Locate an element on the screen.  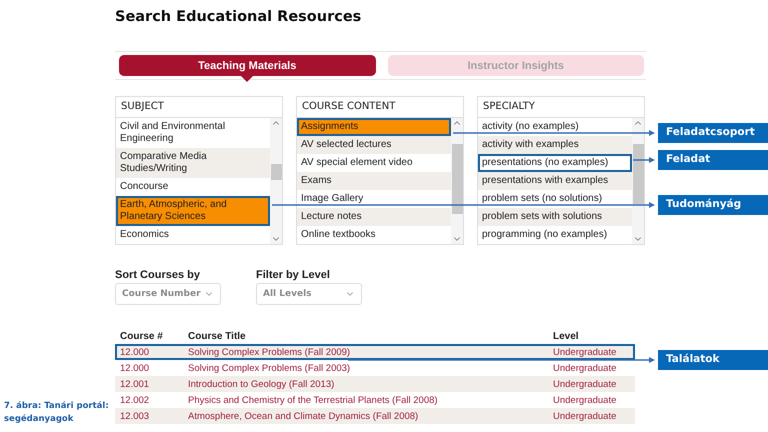
result-row: 12.003 Atmosphere, Ocean and Climate Dynamics (Fall 2008) Undergraduate is located at coordinates (375, 416).